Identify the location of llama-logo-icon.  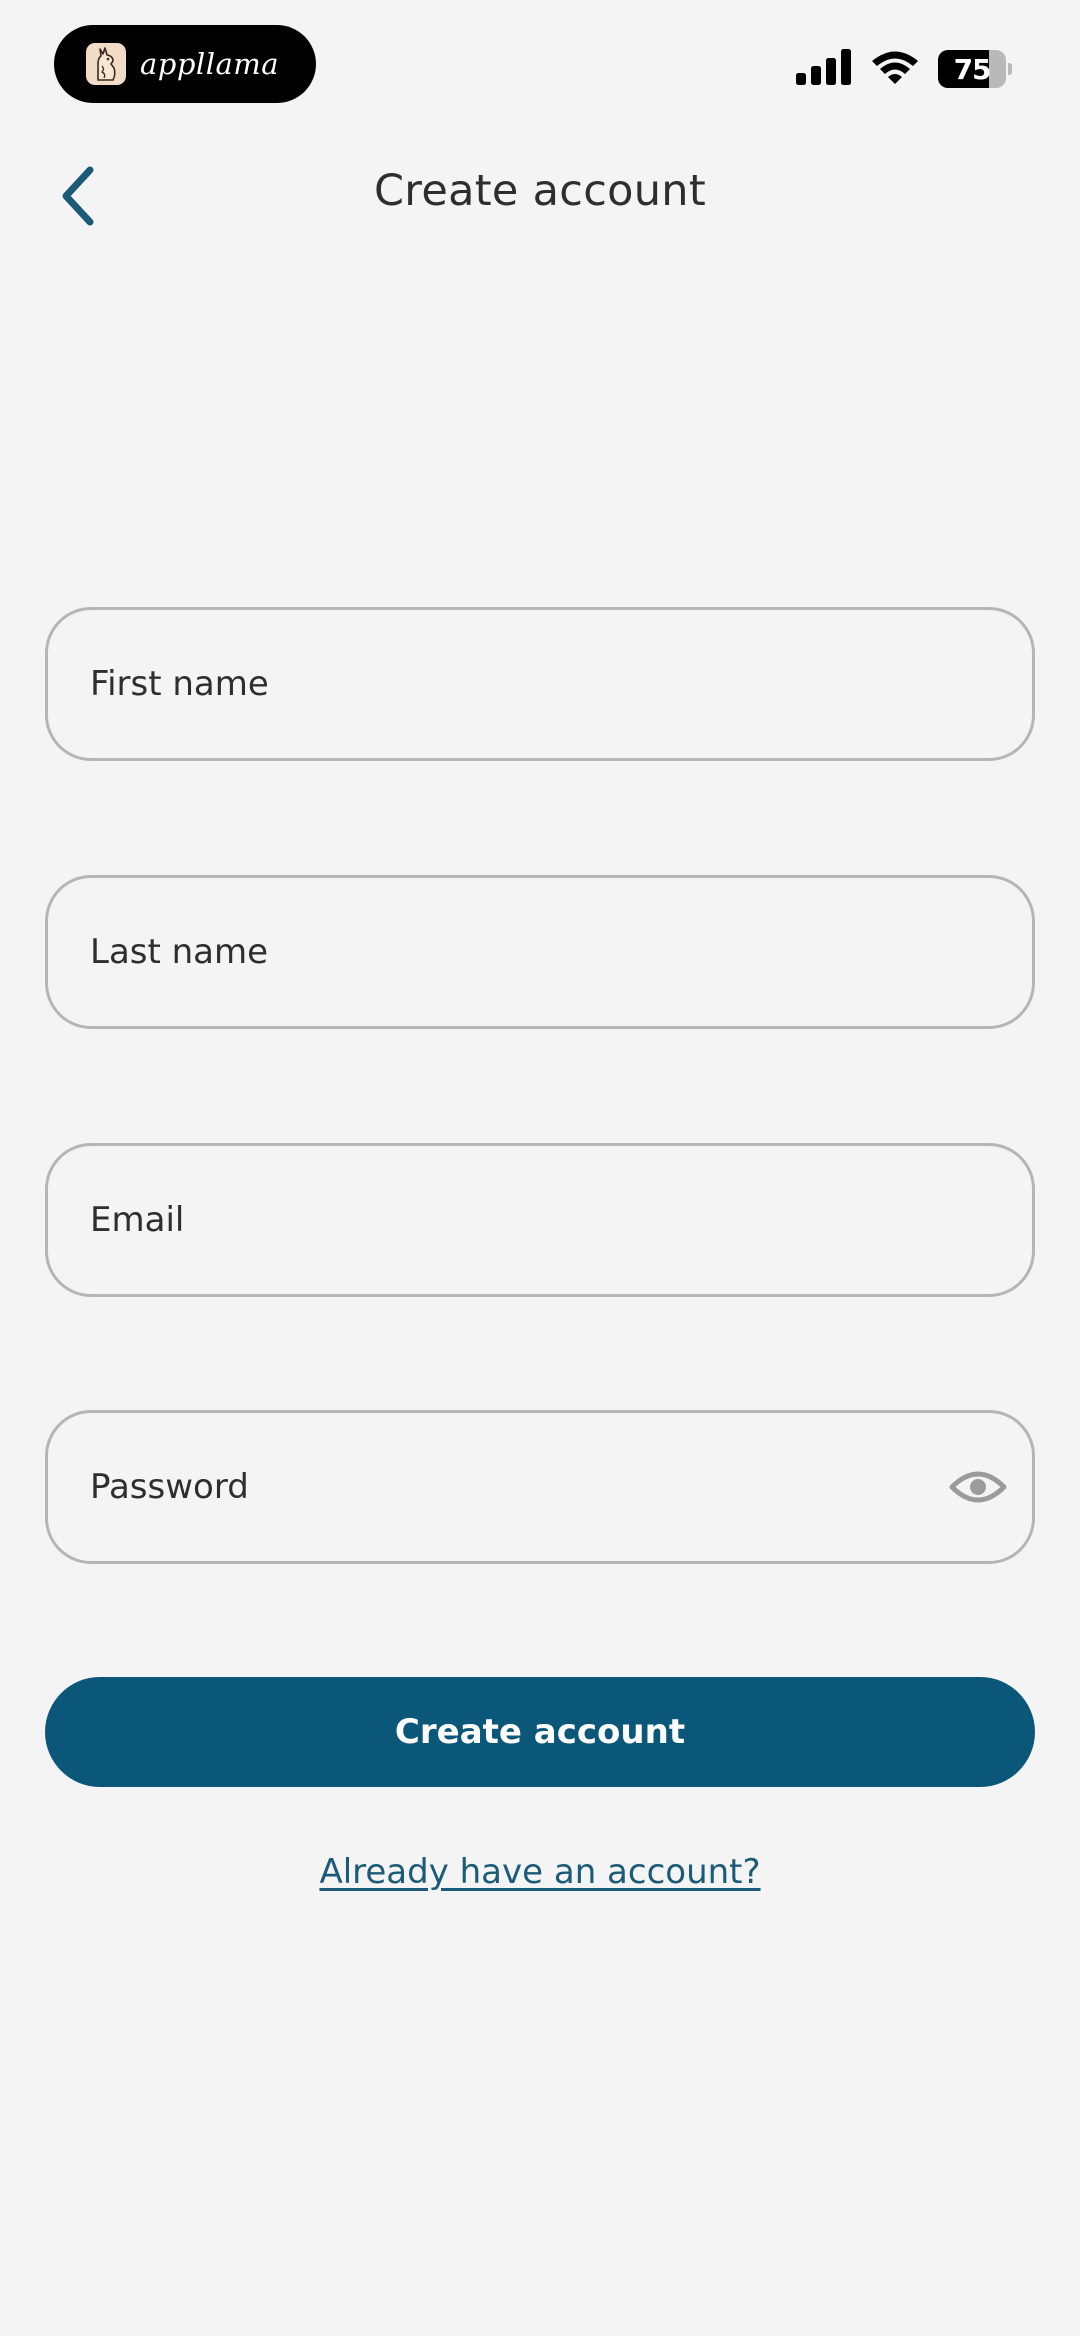
(106, 64).